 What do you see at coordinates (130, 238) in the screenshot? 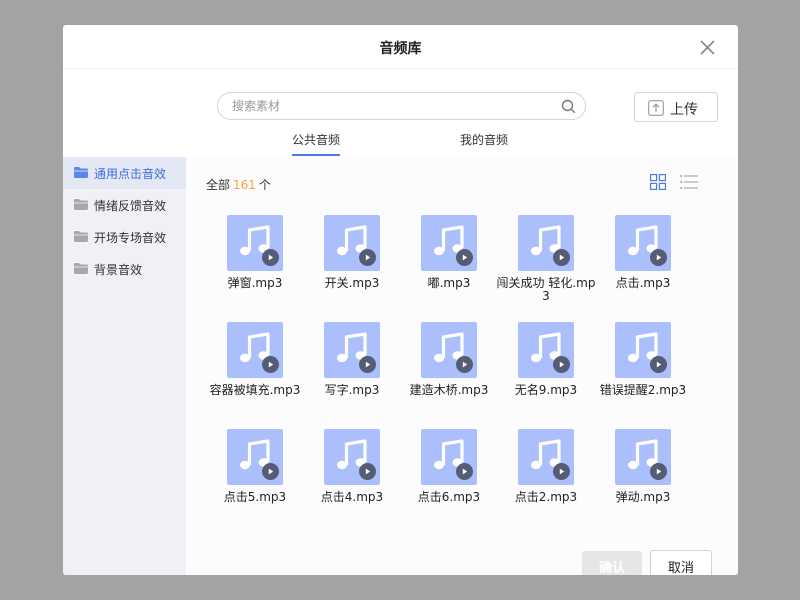
I see `sidebar-item-label: 开场专场音效` at bounding box center [130, 238].